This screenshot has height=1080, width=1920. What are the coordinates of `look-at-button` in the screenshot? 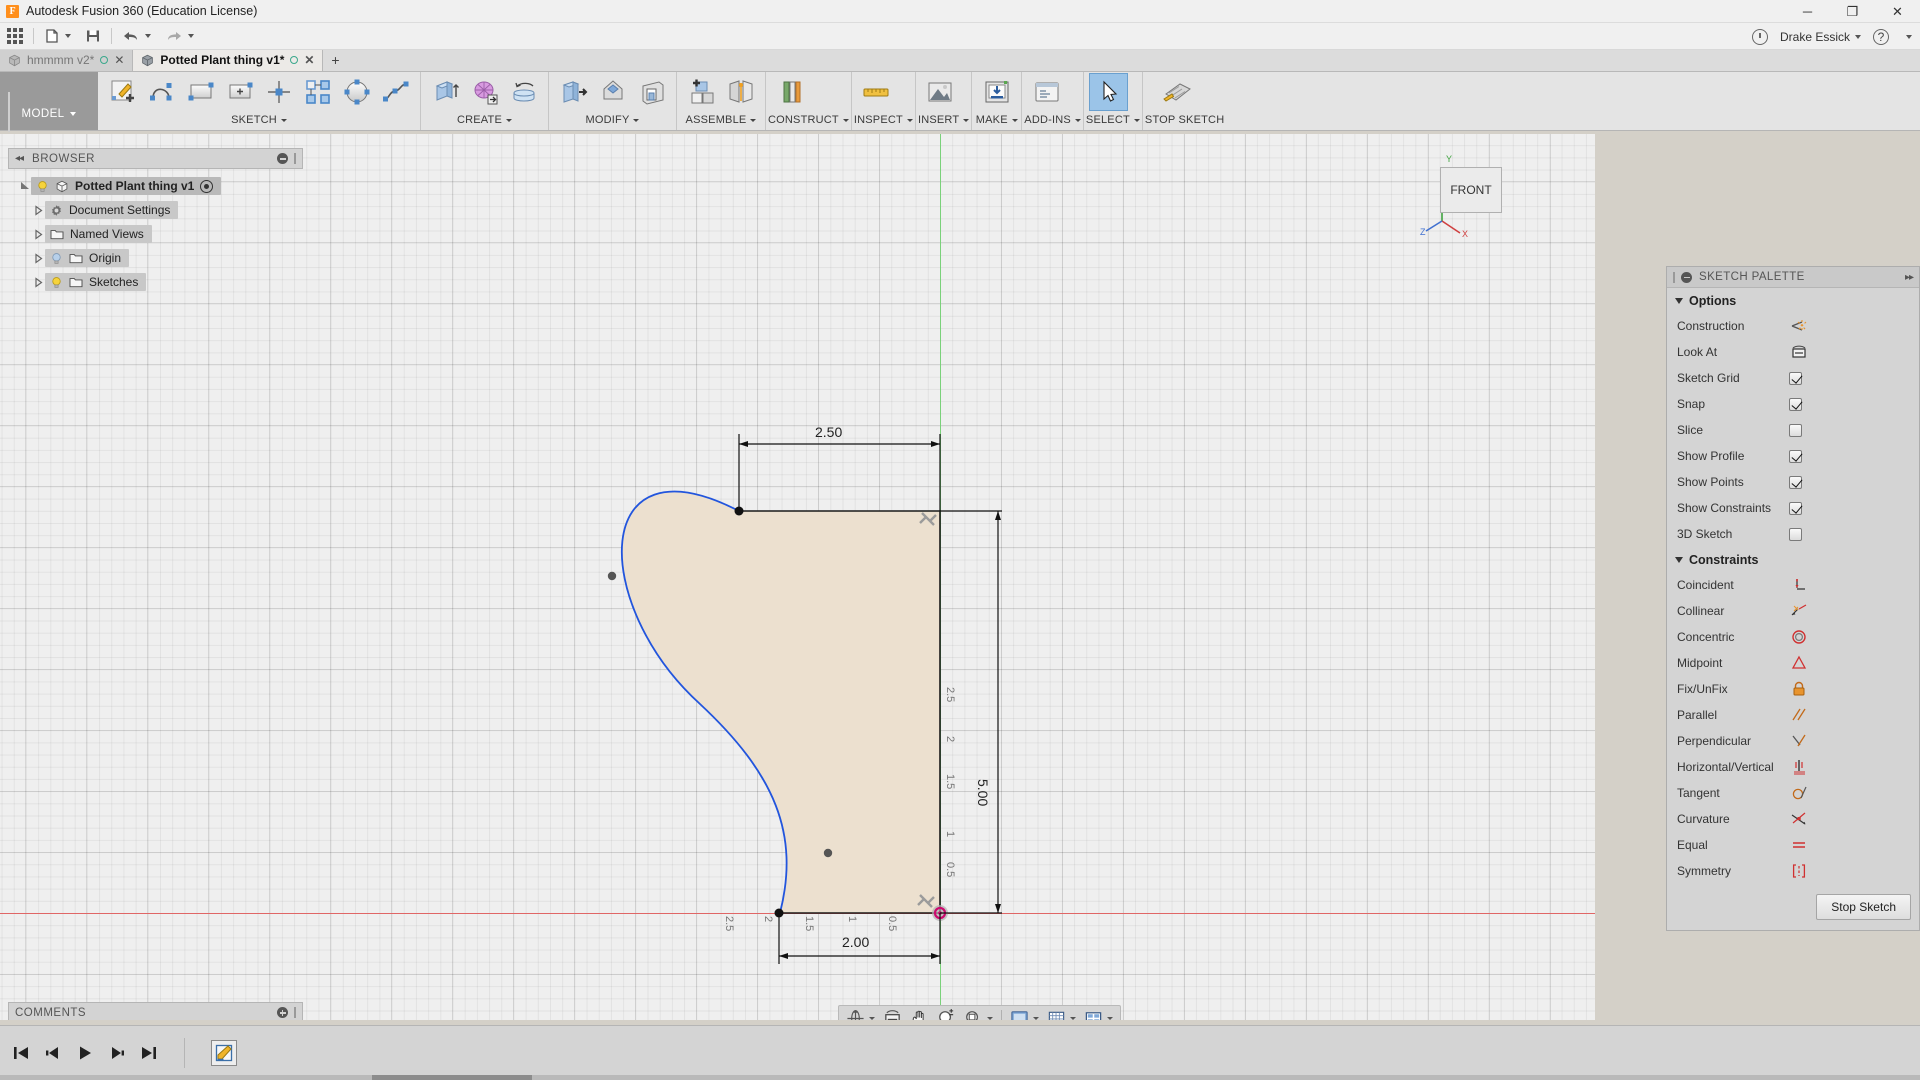 It's located at (892, 1013).